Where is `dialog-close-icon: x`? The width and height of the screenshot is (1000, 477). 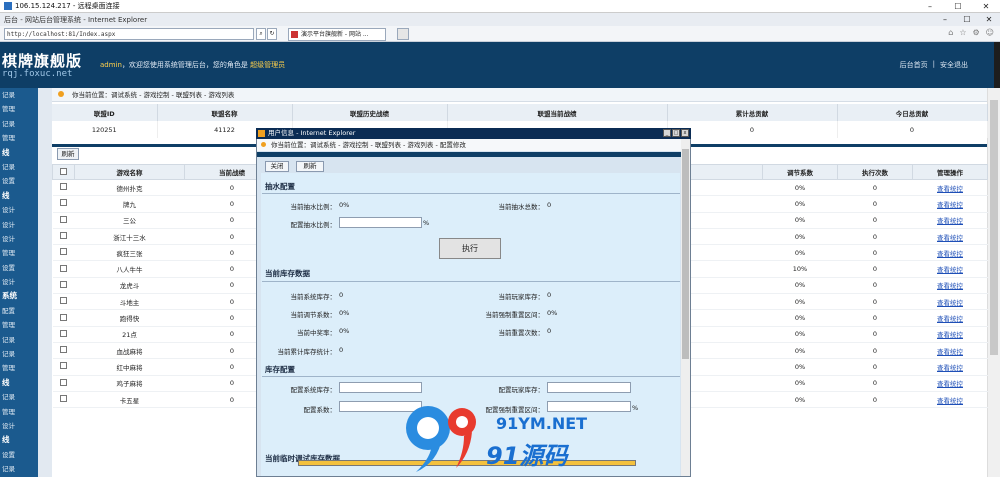
dialog-close-icon: x is located at coordinates (685, 133).